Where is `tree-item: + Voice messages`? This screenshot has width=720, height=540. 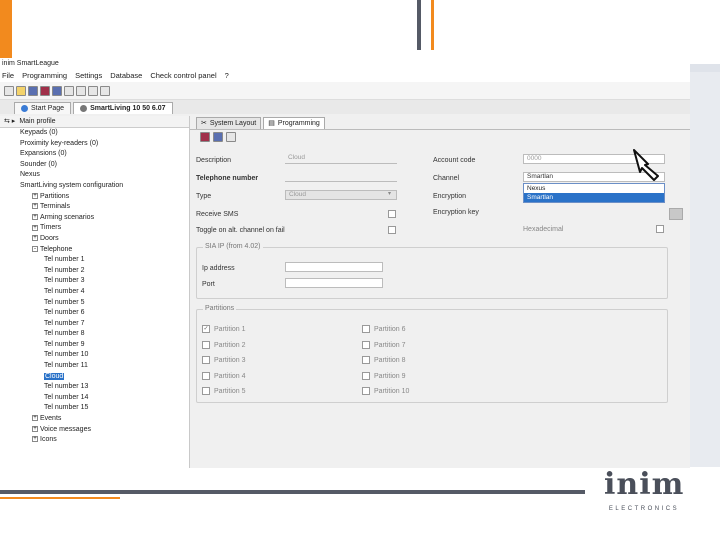 tree-item: + Voice messages is located at coordinates (94, 430).